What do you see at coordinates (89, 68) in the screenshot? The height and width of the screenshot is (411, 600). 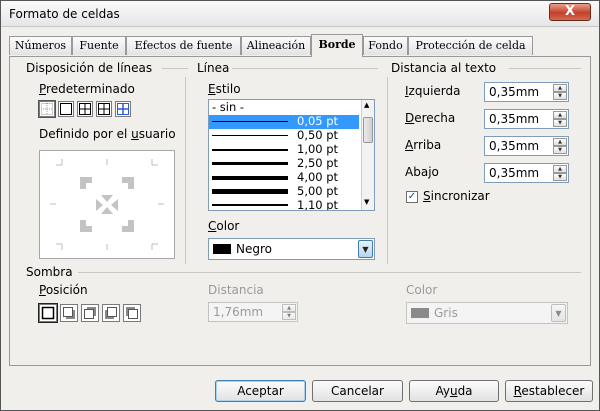 I see `line-arrangement-heading: Disposición de líneas` at bounding box center [89, 68].